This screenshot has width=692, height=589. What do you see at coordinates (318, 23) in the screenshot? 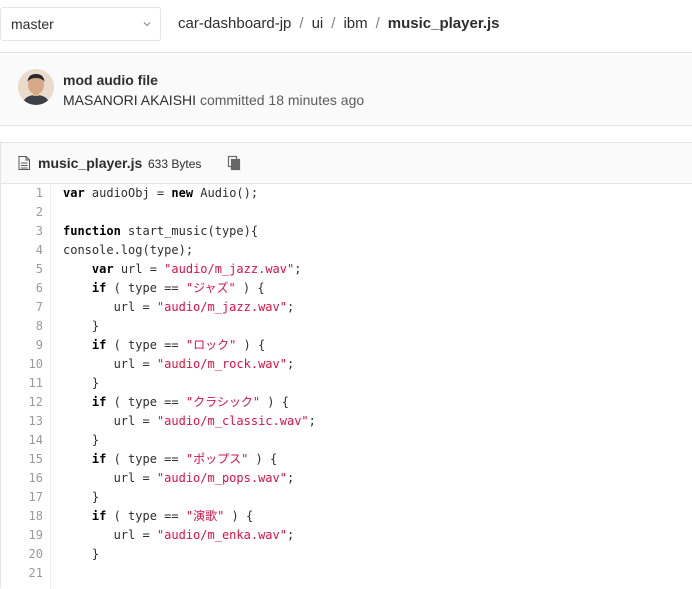
I see `breadcrumb-dir-ui-link: ui` at bounding box center [318, 23].